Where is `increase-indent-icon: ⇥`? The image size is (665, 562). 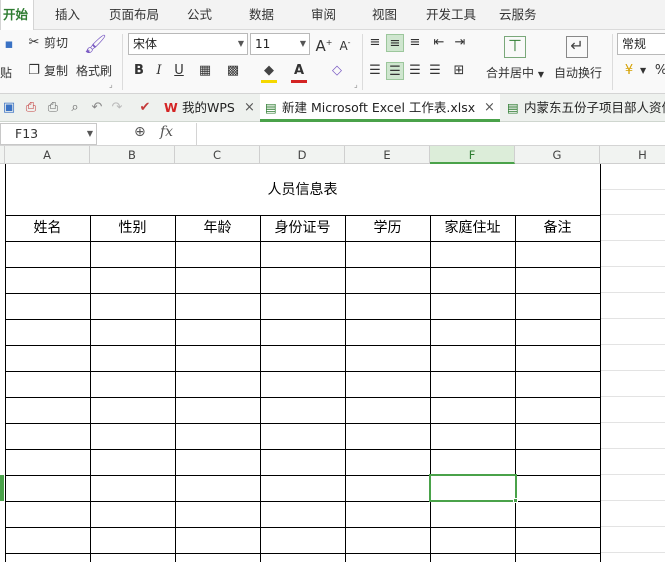
increase-indent-icon: ⇥ is located at coordinates (460, 43).